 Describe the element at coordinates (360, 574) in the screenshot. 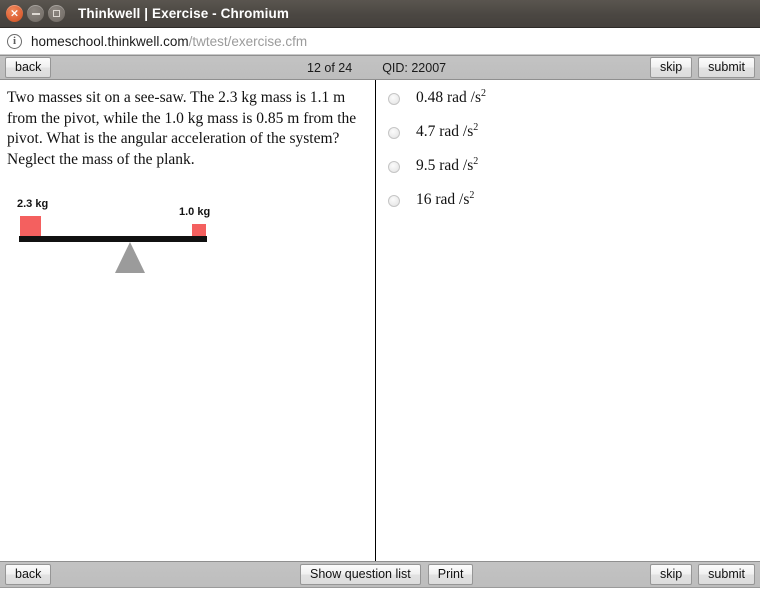

I see `show-question-list-button: Show question list` at that location.